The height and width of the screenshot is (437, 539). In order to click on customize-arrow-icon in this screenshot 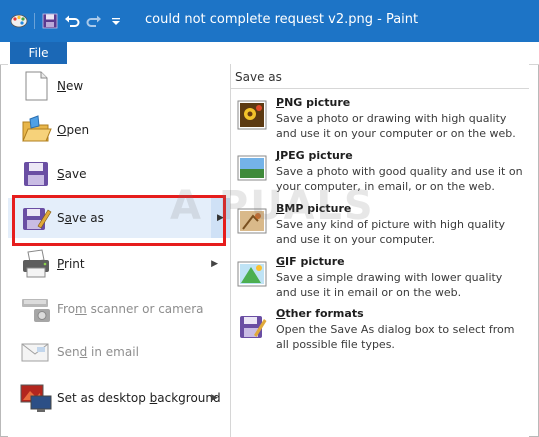, I will do `click(116, 21)`.